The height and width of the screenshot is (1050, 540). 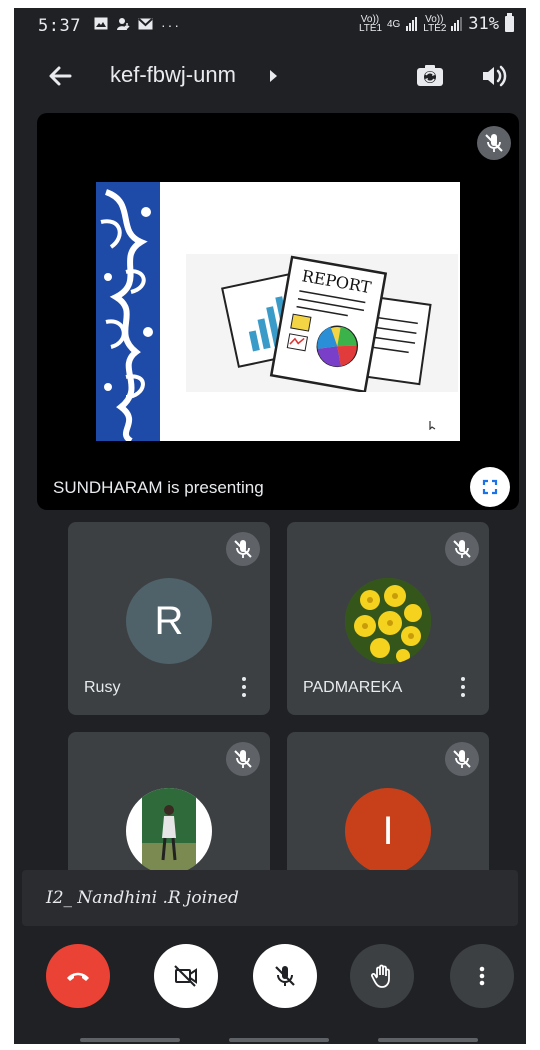 I want to click on image-icon, so click(x=101, y=25).